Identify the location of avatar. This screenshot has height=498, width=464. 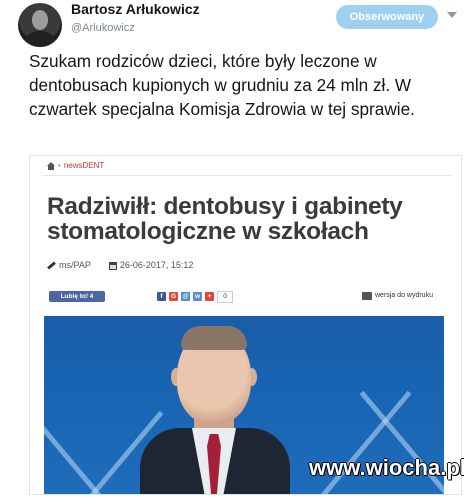
(40, 25).